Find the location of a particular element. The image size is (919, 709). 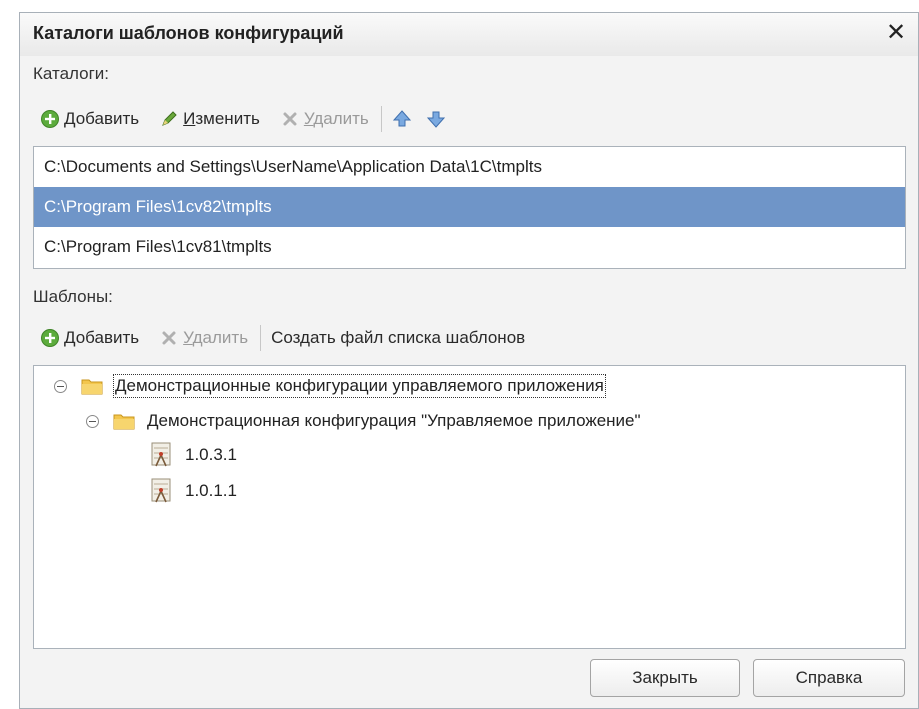

template-add-label-key: Д is located at coordinates (70, 337).